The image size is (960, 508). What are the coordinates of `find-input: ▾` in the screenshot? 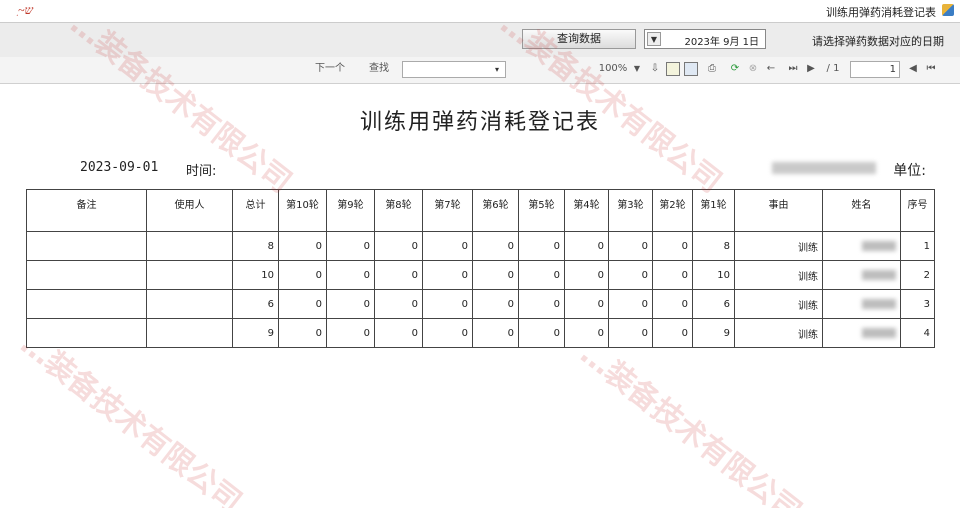 It's located at (454, 69).